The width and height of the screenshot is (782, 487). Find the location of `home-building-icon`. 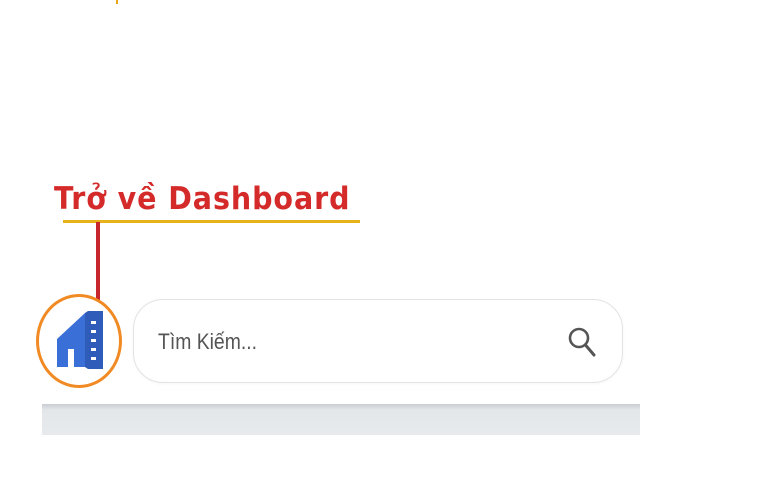

home-building-icon is located at coordinates (80, 340).